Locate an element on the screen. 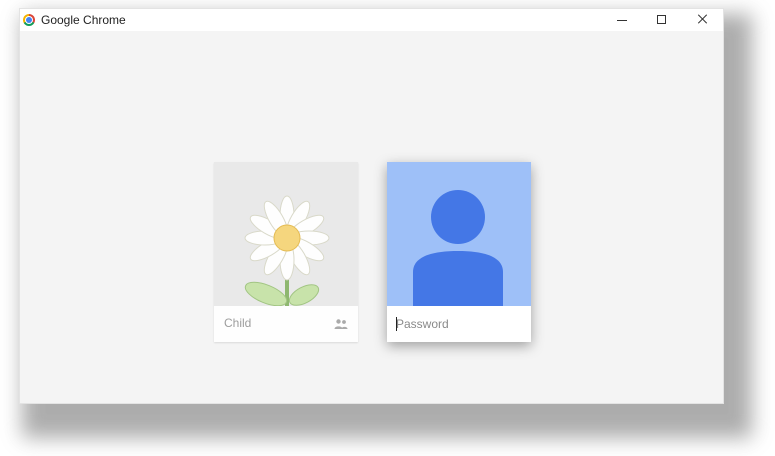 Image resolution: width=775 pixels, height=456 pixels. user-avatar is located at coordinates (459, 234).